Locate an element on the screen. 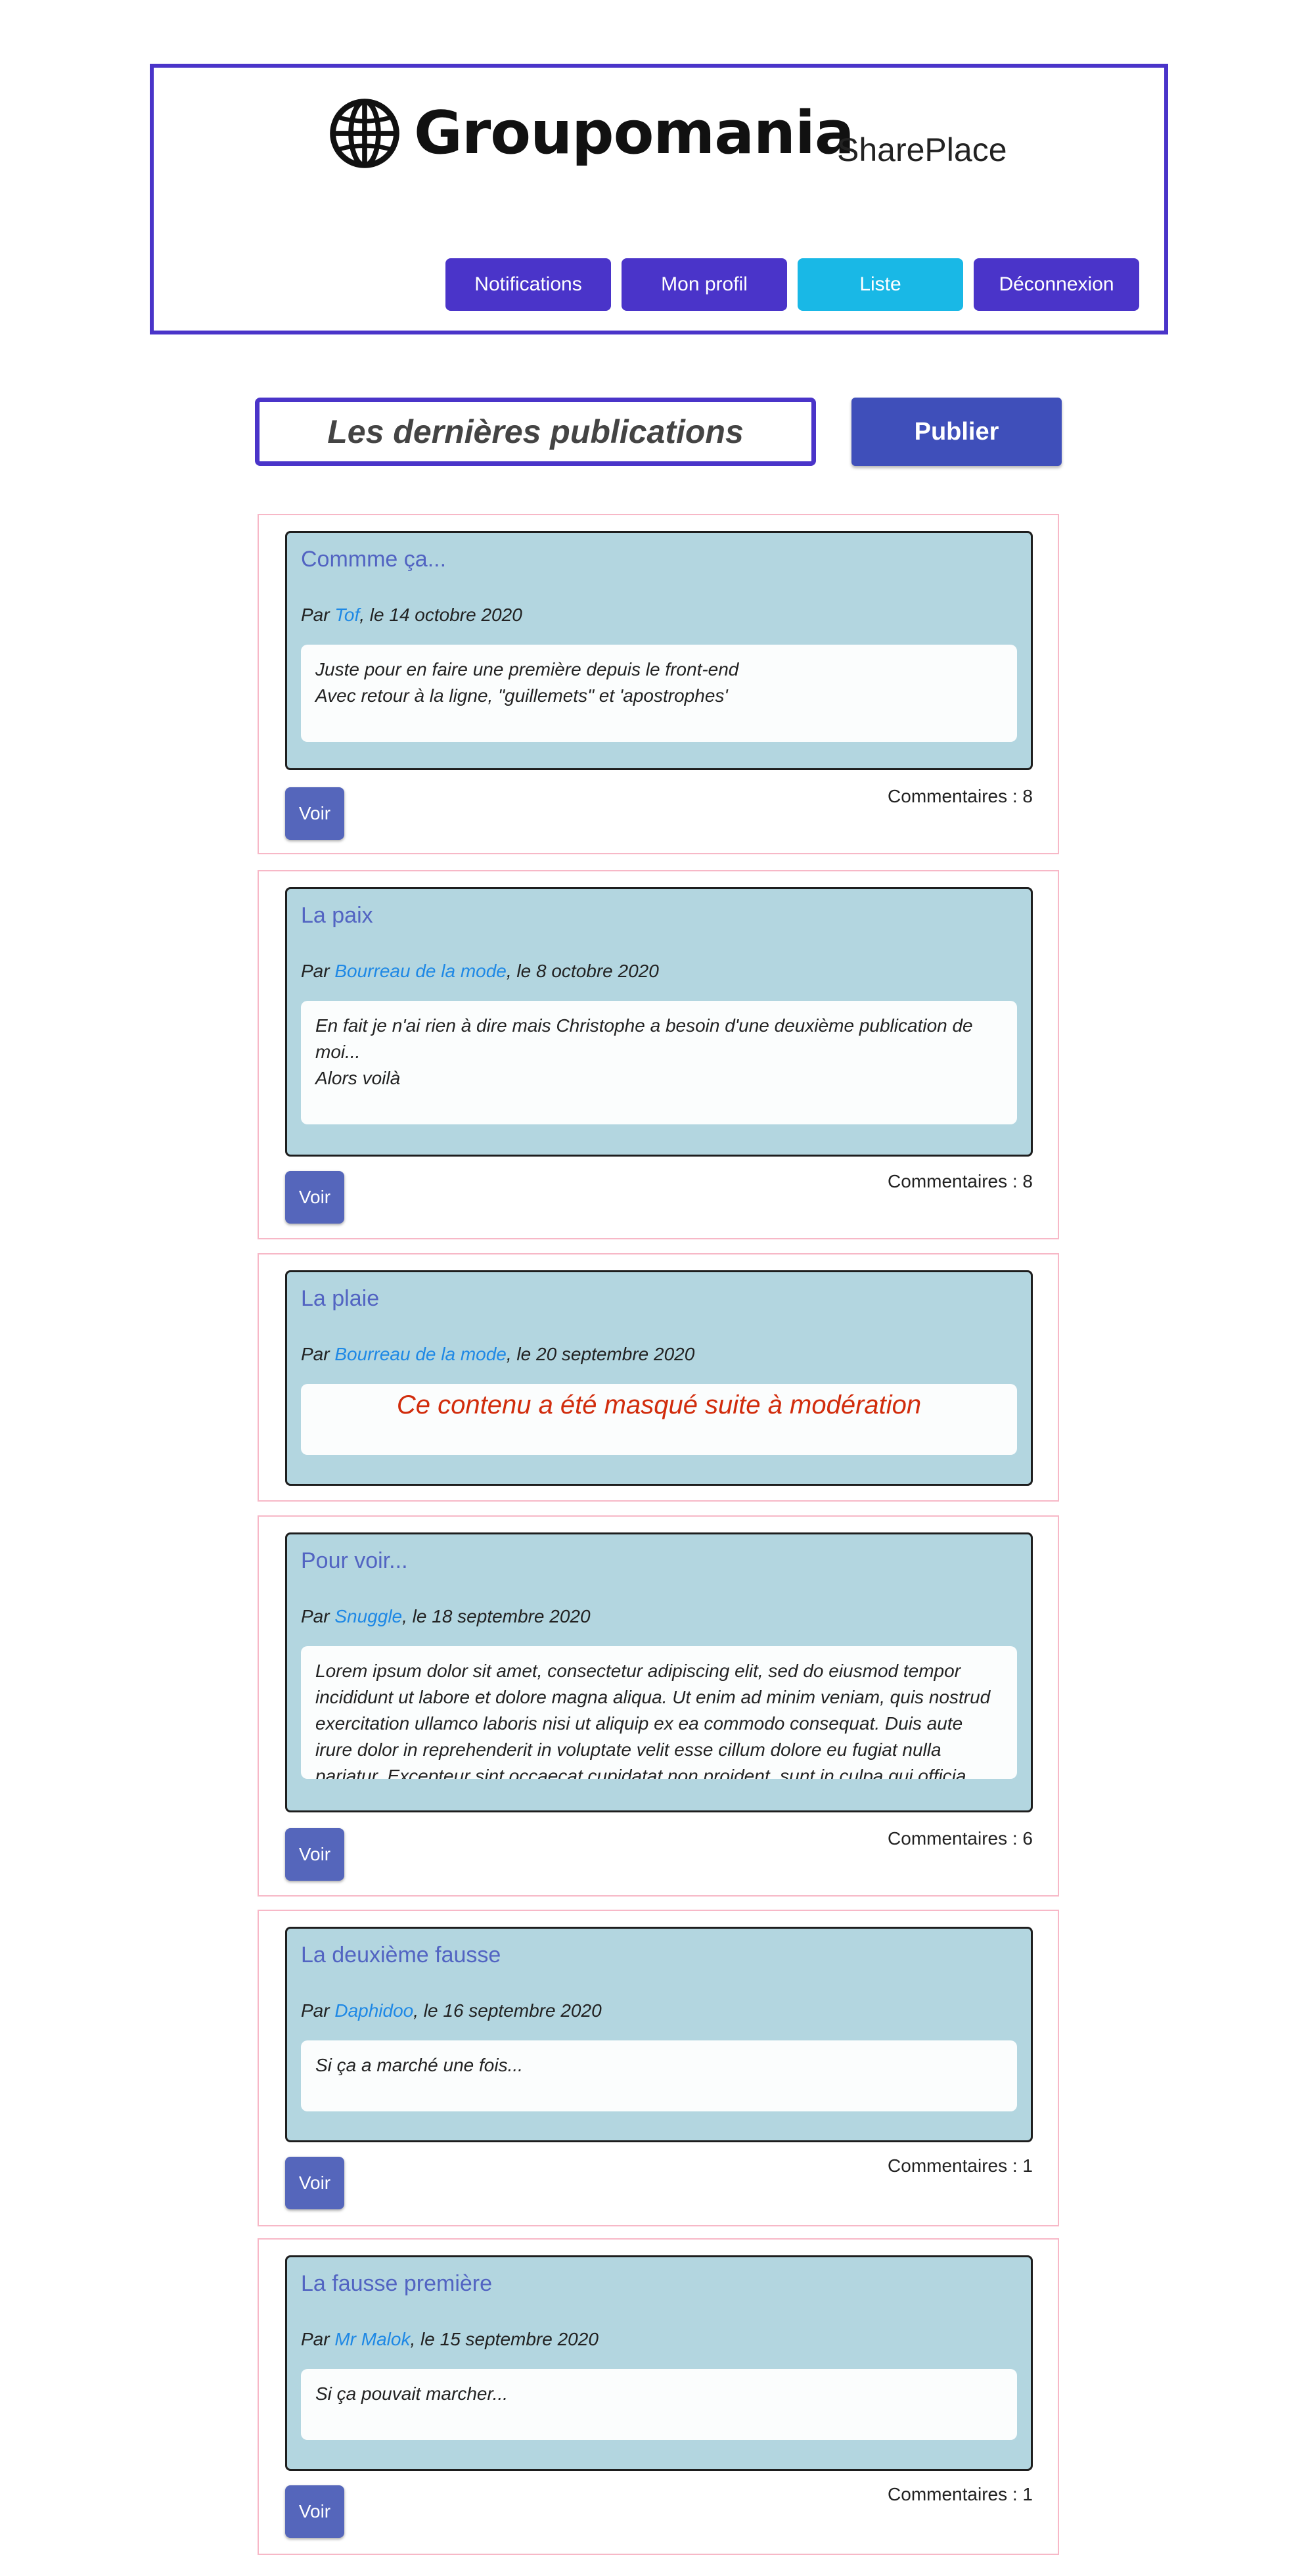 This screenshot has height=2576, width=1314. post-date: , le 16 septembre 2020 is located at coordinates (507, 2010).